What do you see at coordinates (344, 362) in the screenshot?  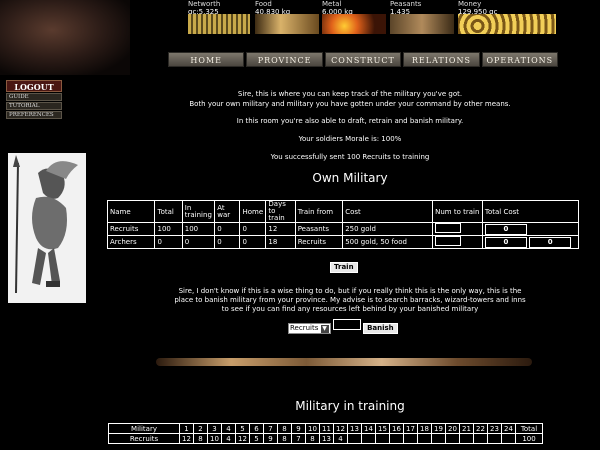 I see `decorative-divider` at bounding box center [344, 362].